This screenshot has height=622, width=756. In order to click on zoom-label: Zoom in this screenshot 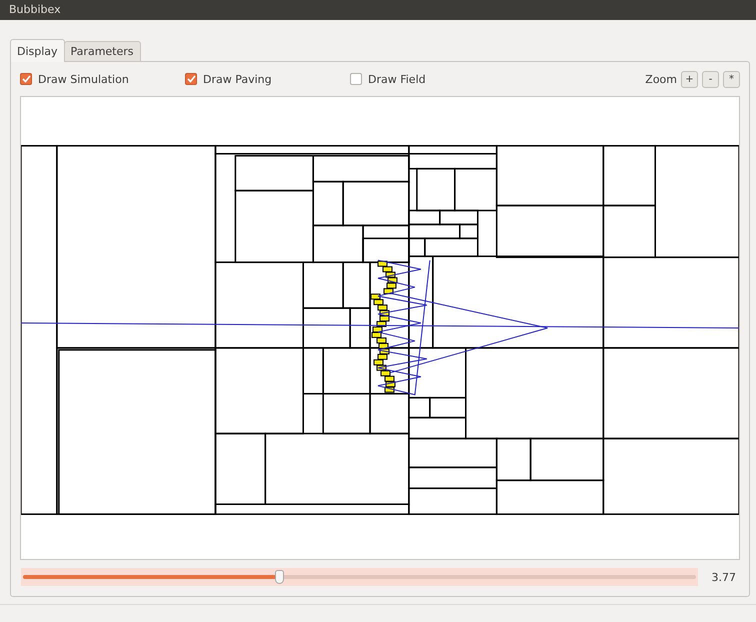, I will do `click(661, 79)`.